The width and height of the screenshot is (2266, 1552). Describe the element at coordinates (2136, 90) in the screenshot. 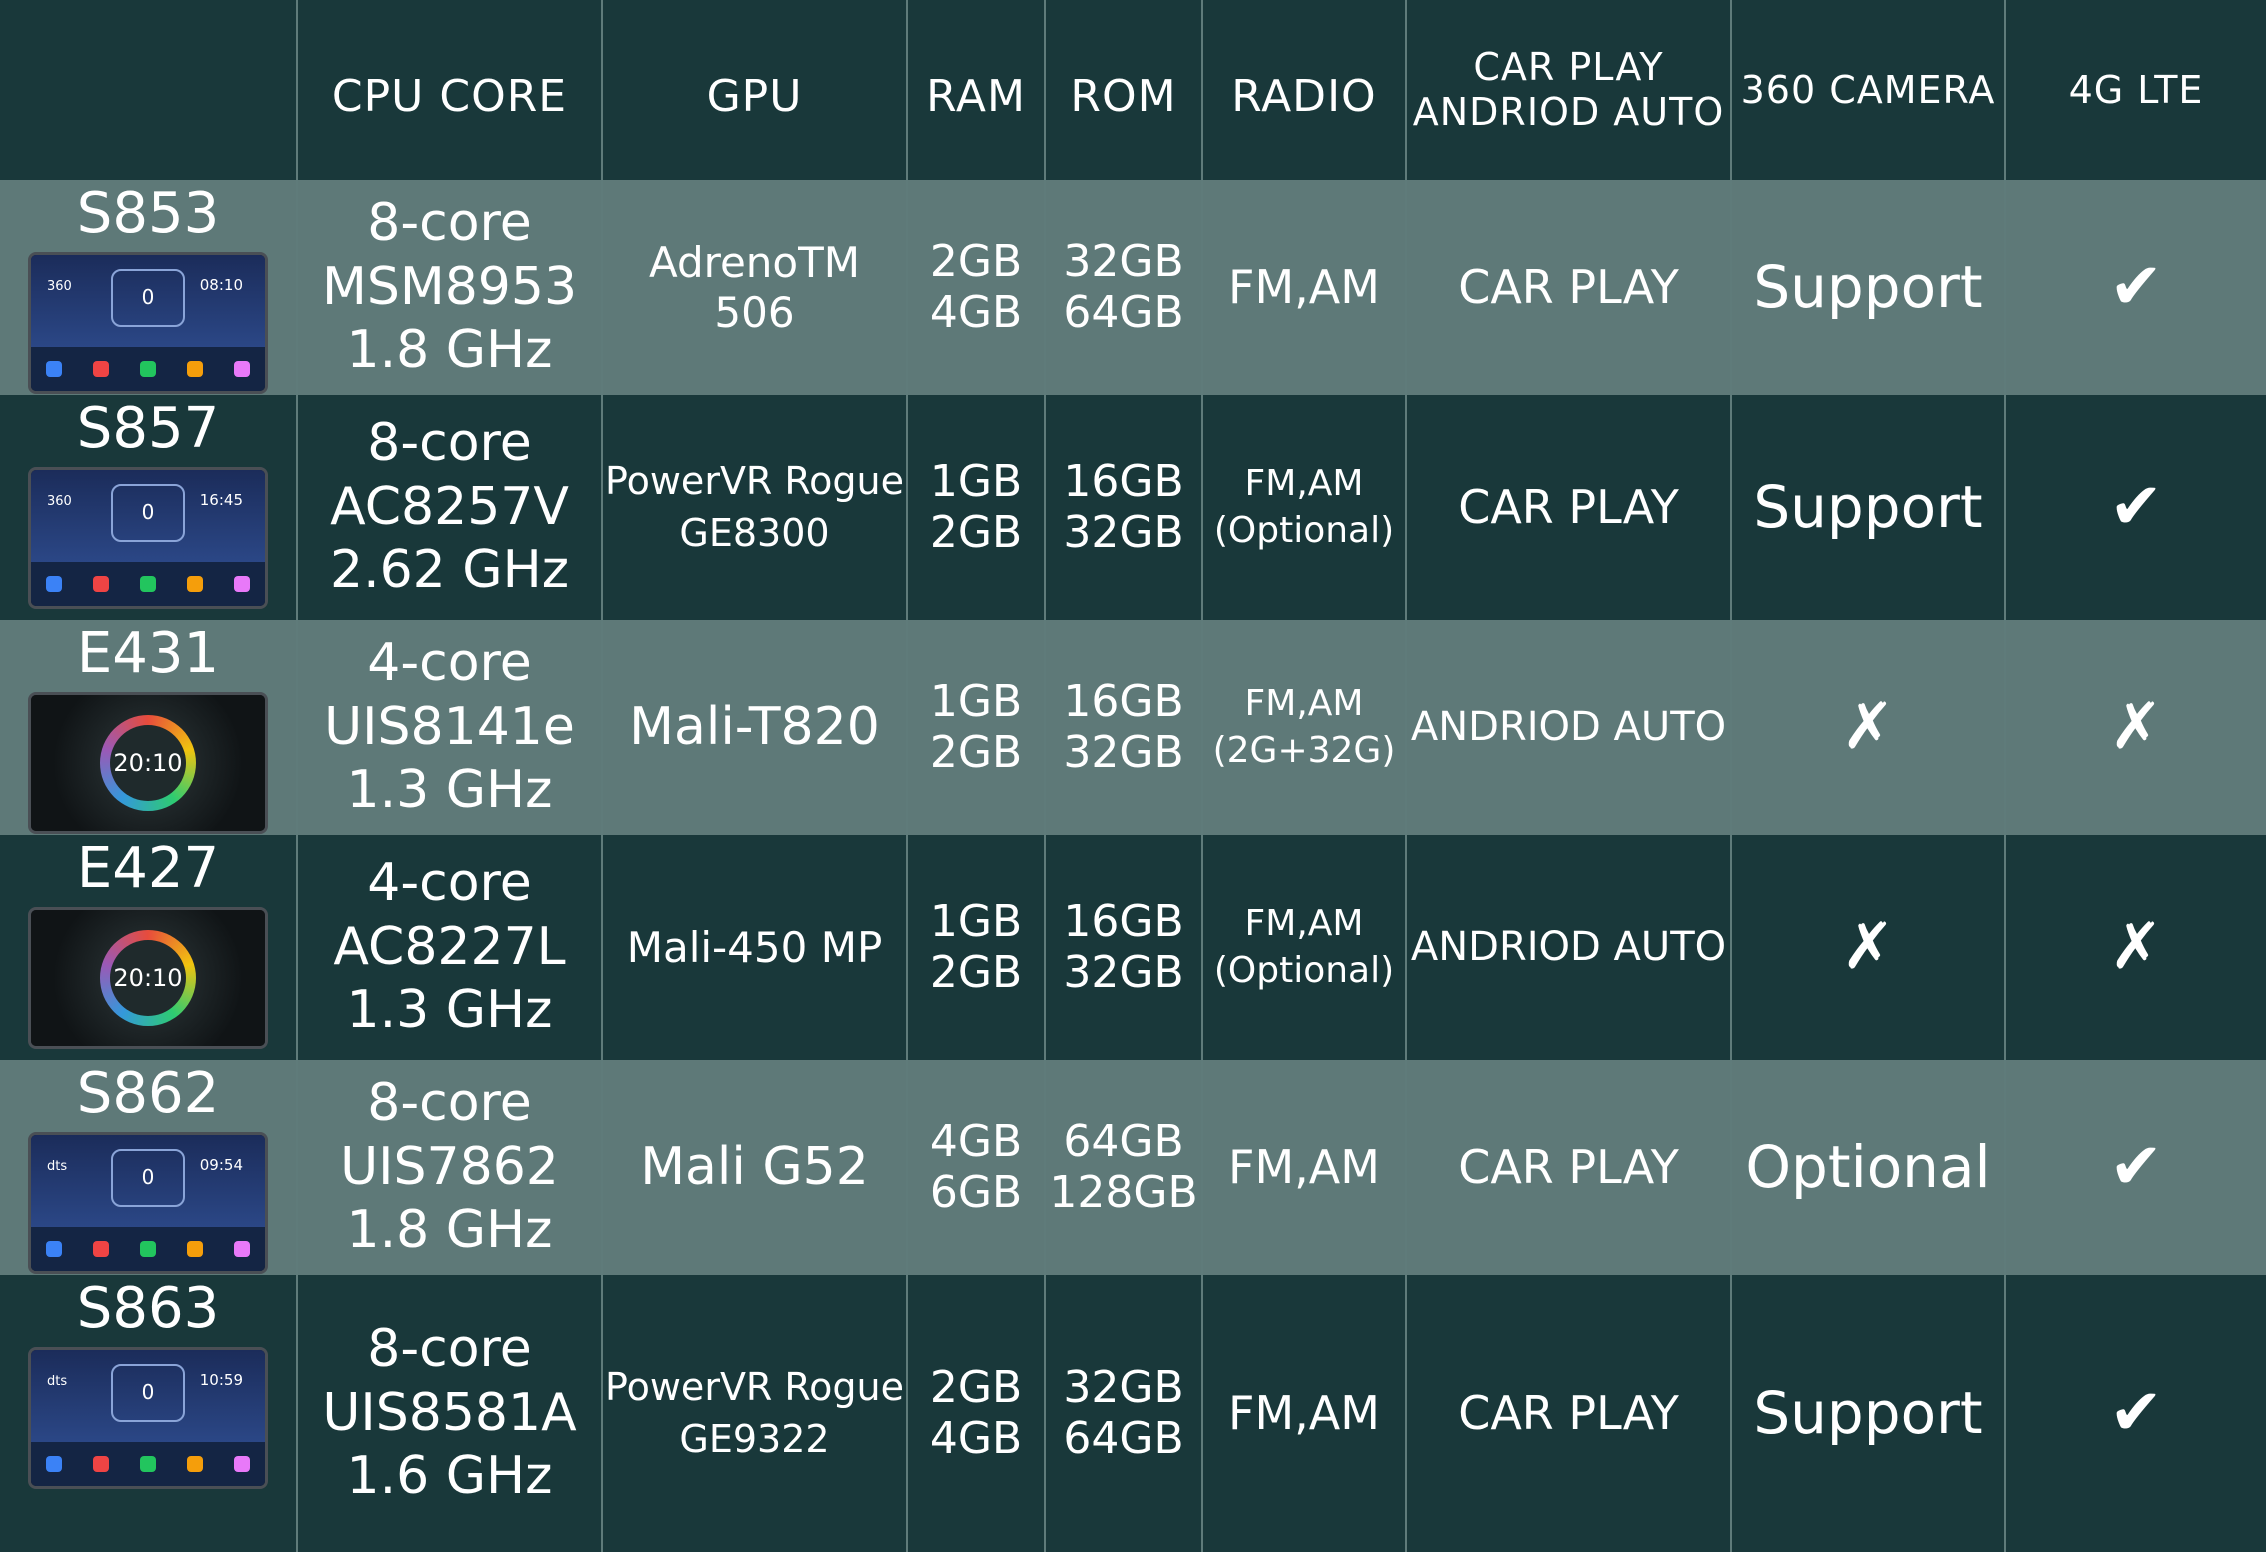

I see `header-4g-lte: 4G LTE` at that location.